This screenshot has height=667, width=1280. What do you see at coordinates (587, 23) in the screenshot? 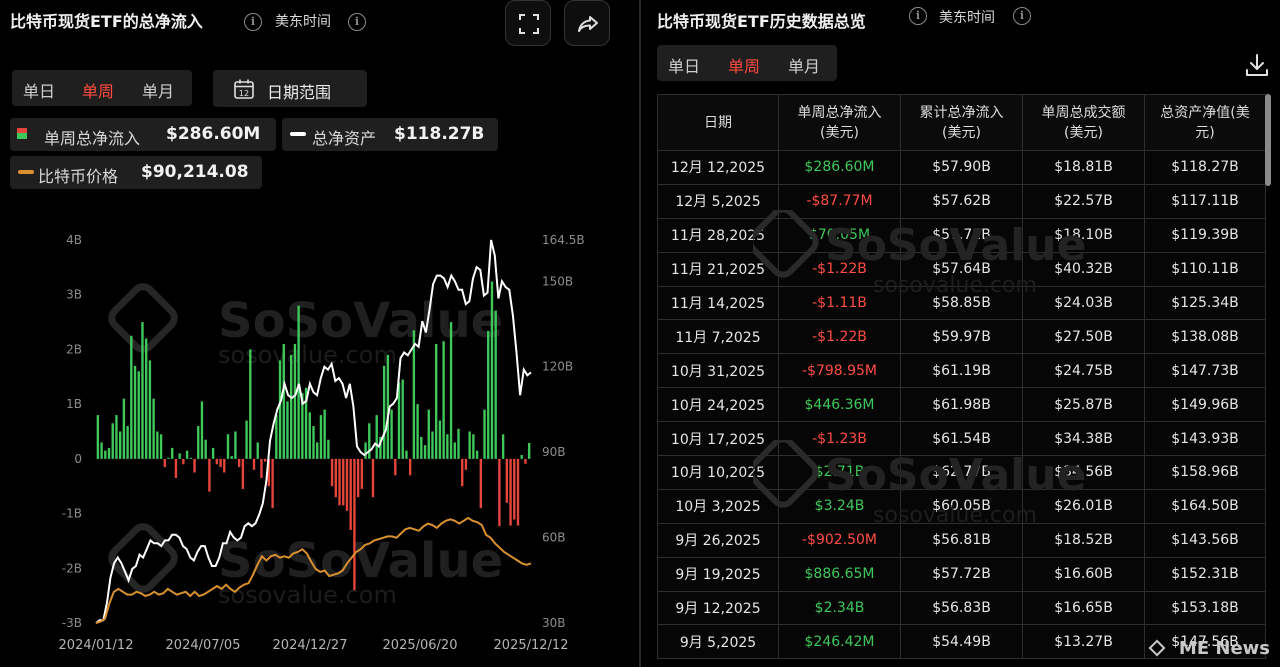
I see `share-button` at bounding box center [587, 23].